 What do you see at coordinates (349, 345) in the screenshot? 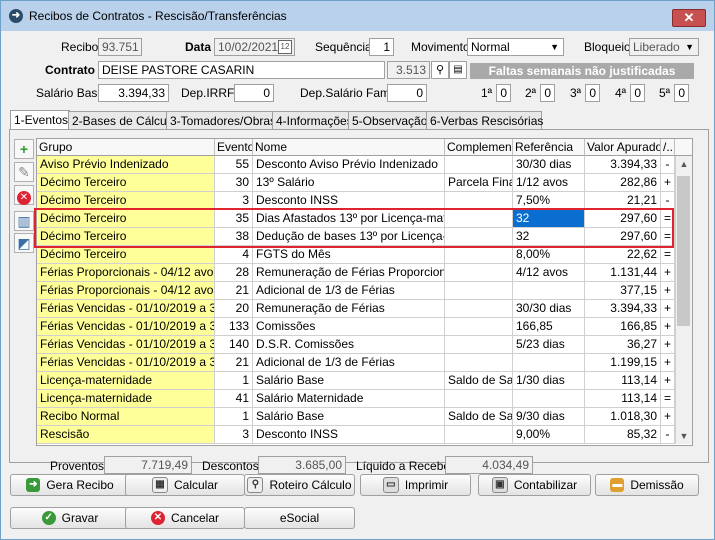
I see `cell-nome: D.S.R. Comissões` at bounding box center [349, 345].